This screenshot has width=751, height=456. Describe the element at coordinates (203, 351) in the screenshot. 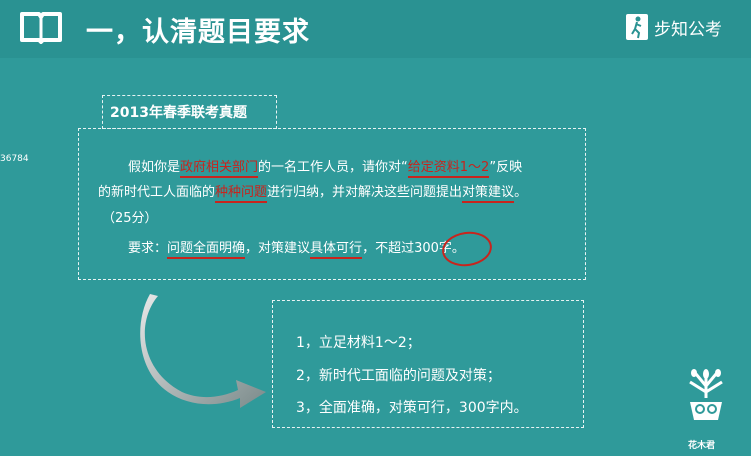

I see `curved-arrow-icon` at that location.